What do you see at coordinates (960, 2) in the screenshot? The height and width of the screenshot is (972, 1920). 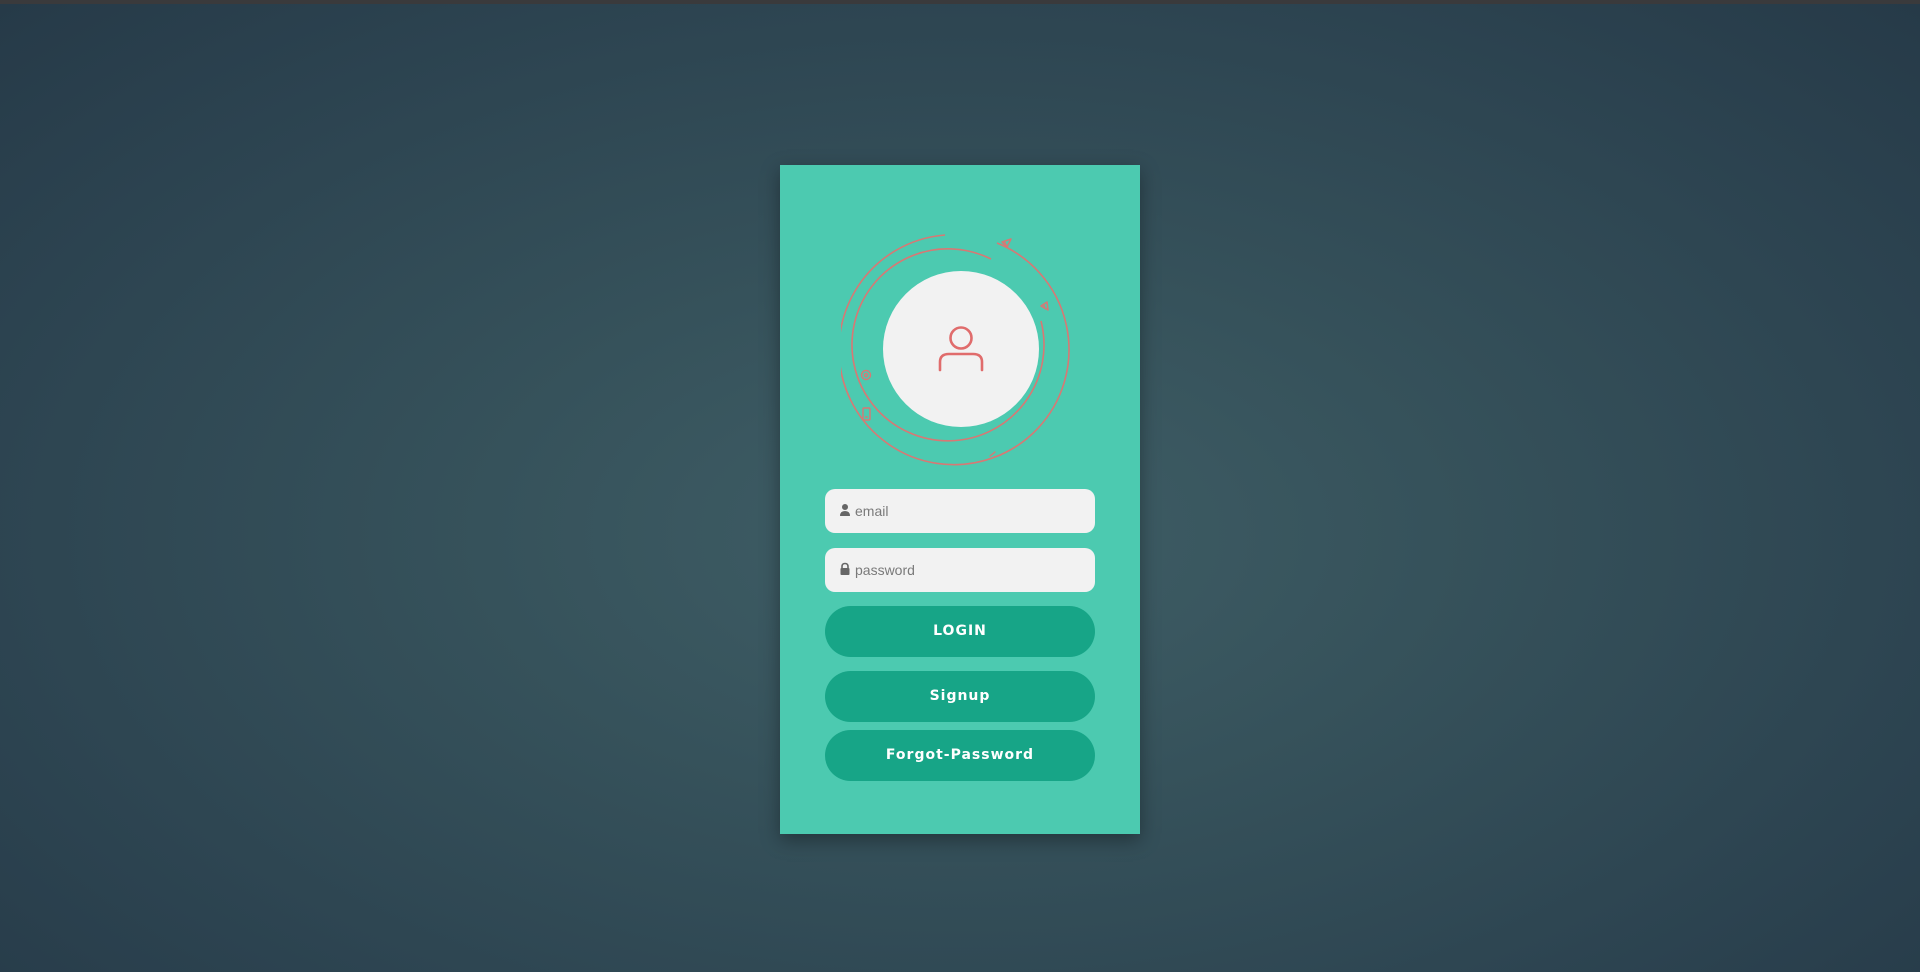 I see `top-bar` at bounding box center [960, 2].